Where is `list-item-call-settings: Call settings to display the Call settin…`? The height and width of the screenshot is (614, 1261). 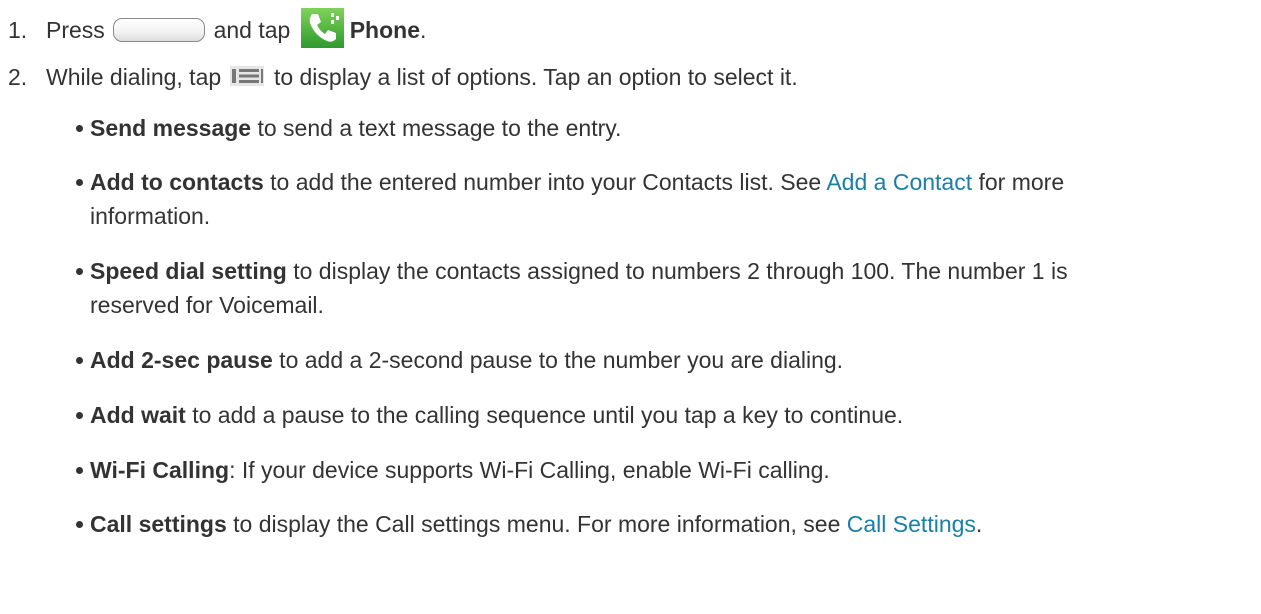 list-item-call-settings: Call settings to display the Call settin… is located at coordinates (608, 524).